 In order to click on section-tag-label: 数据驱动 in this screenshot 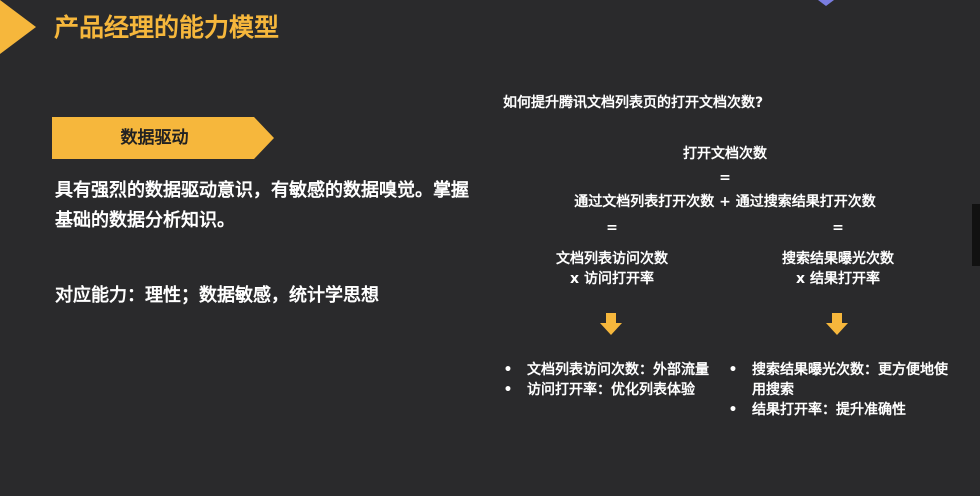, I will do `click(154, 138)`.